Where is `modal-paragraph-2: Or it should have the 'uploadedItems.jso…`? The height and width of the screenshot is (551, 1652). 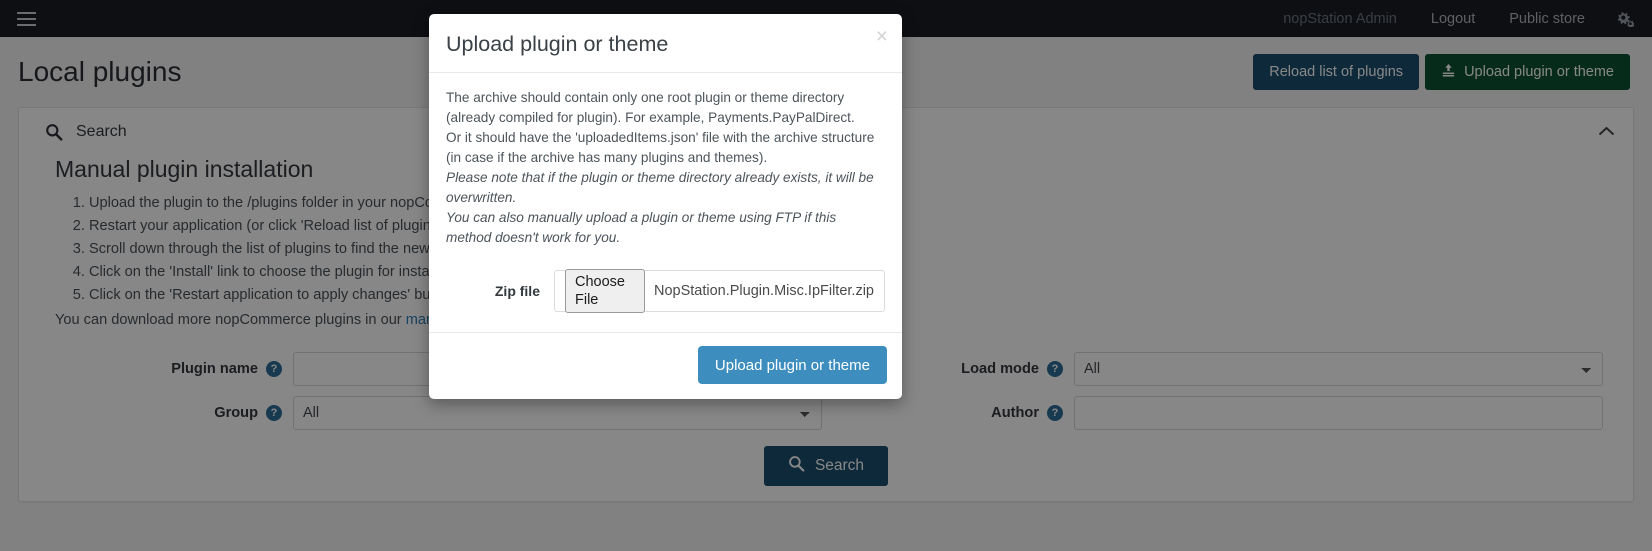 modal-paragraph-2: Or it should have the 'uploadedItems.jso… is located at coordinates (660, 147).